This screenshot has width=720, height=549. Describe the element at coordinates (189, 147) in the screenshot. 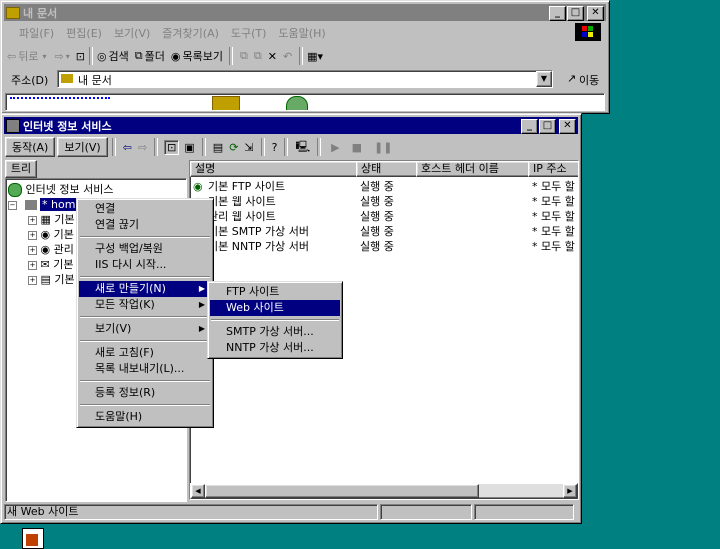

I see `show-tree-icon: ▣` at that location.